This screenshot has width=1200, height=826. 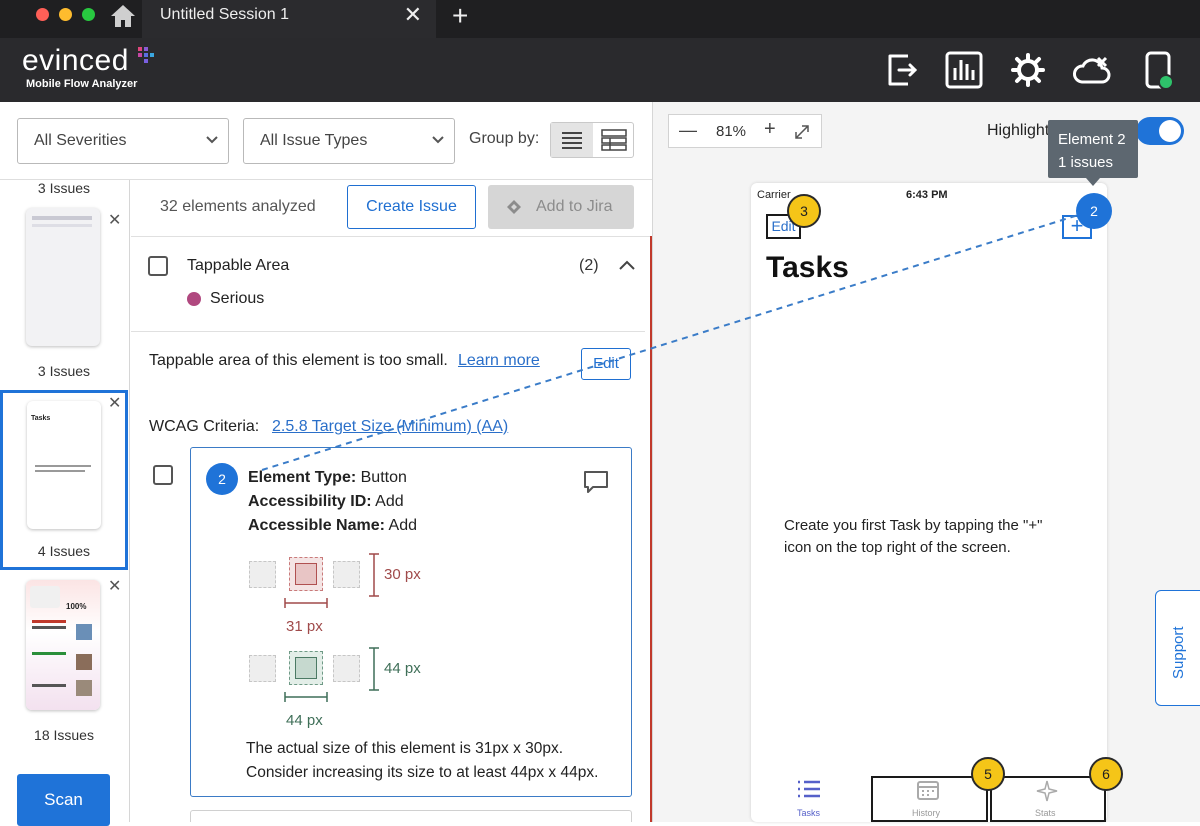 I want to click on screen-issue-count: 18 Issues, so click(x=64, y=735).